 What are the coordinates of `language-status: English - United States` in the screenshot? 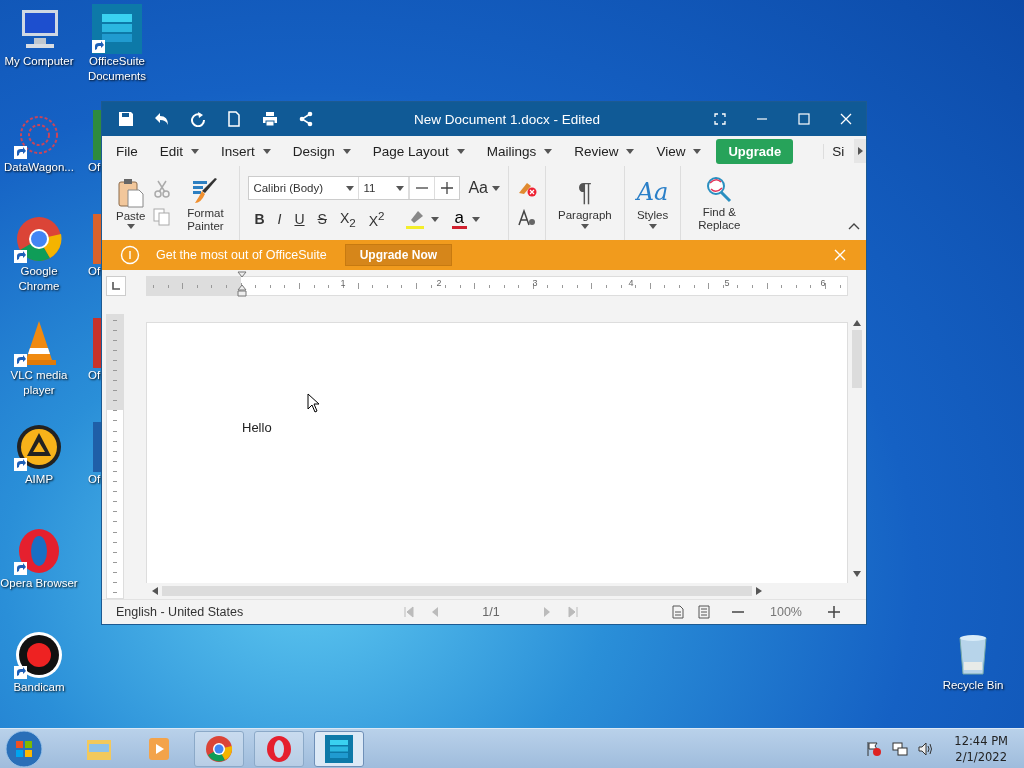 It's located at (231, 612).